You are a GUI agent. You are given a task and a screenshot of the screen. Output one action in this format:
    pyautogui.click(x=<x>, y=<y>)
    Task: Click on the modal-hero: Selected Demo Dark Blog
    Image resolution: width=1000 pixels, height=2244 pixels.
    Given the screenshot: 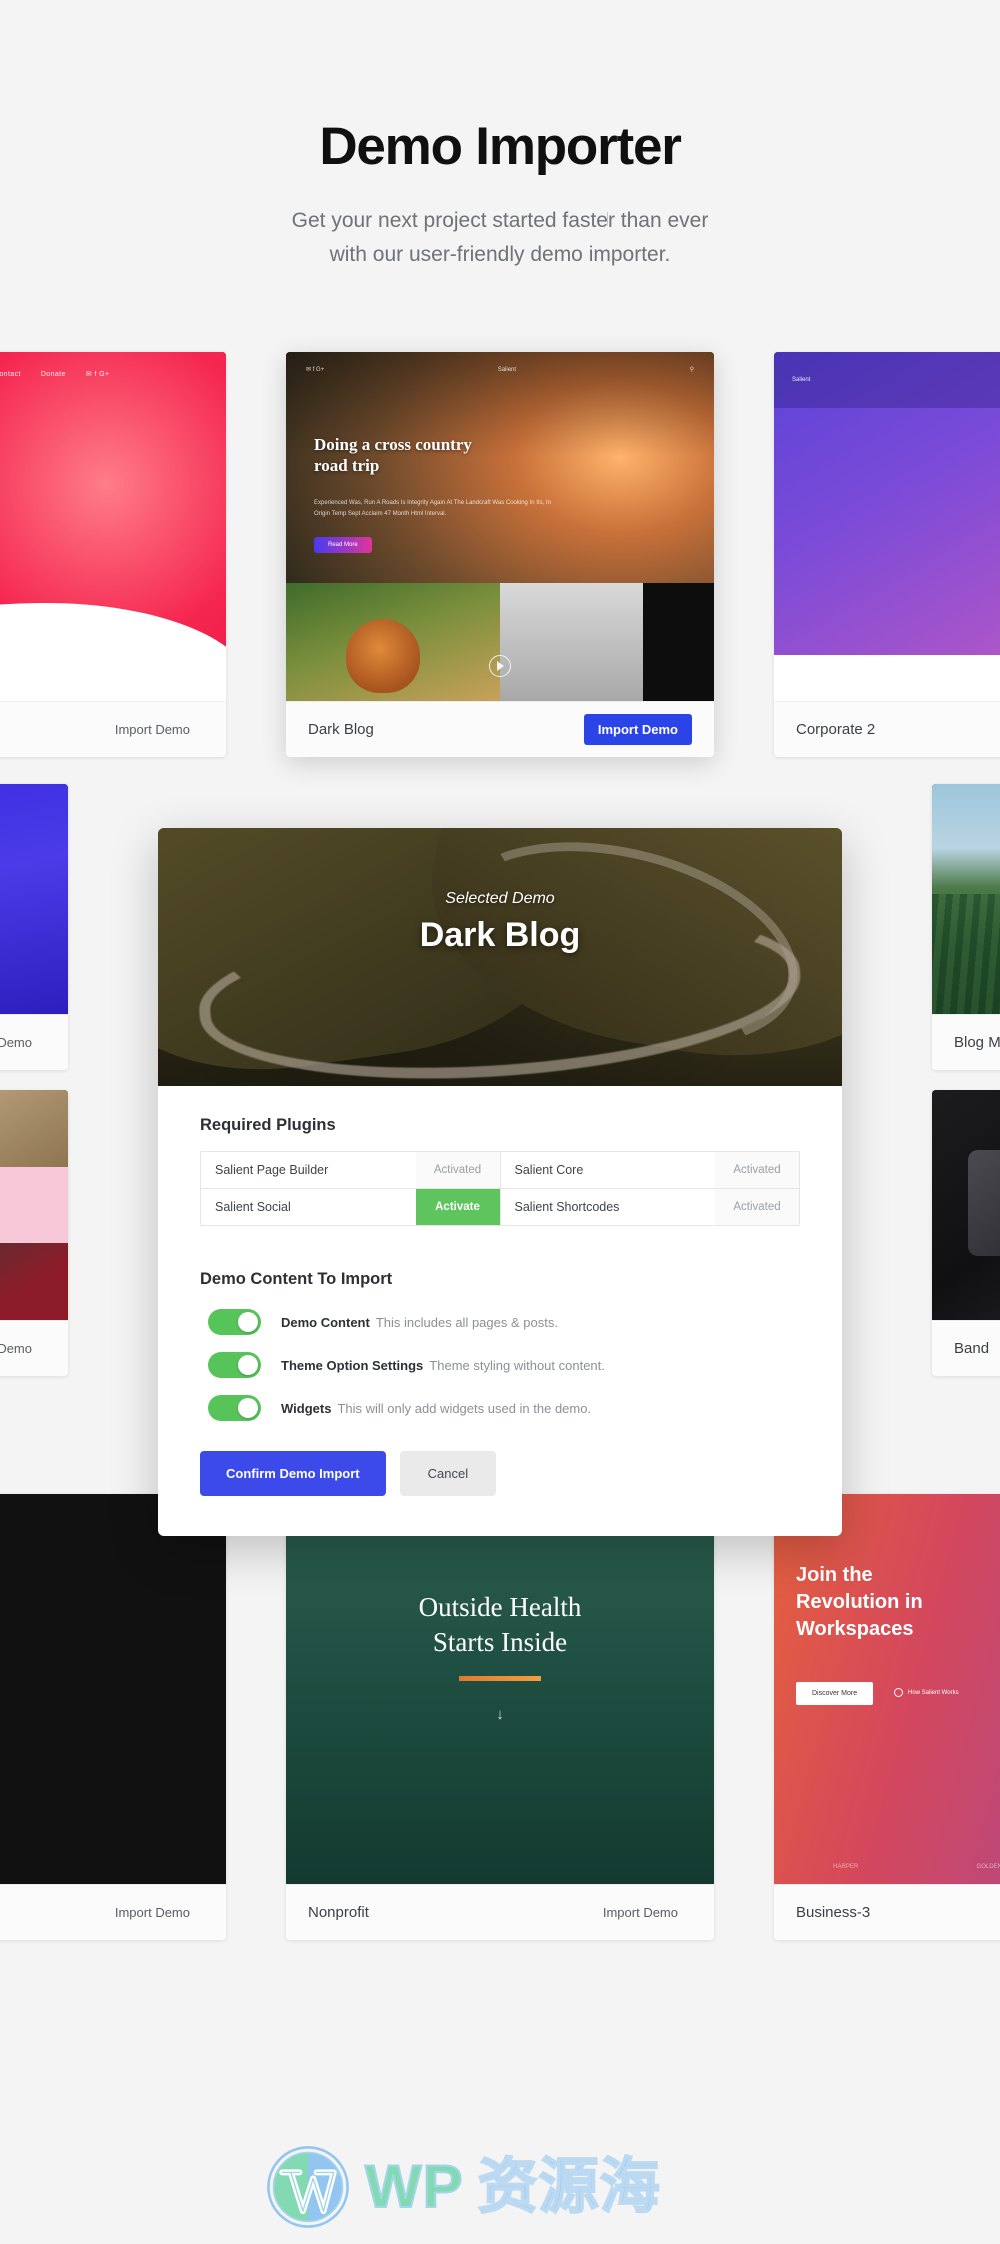 What is the action you would take?
    pyautogui.click(x=500, y=957)
    